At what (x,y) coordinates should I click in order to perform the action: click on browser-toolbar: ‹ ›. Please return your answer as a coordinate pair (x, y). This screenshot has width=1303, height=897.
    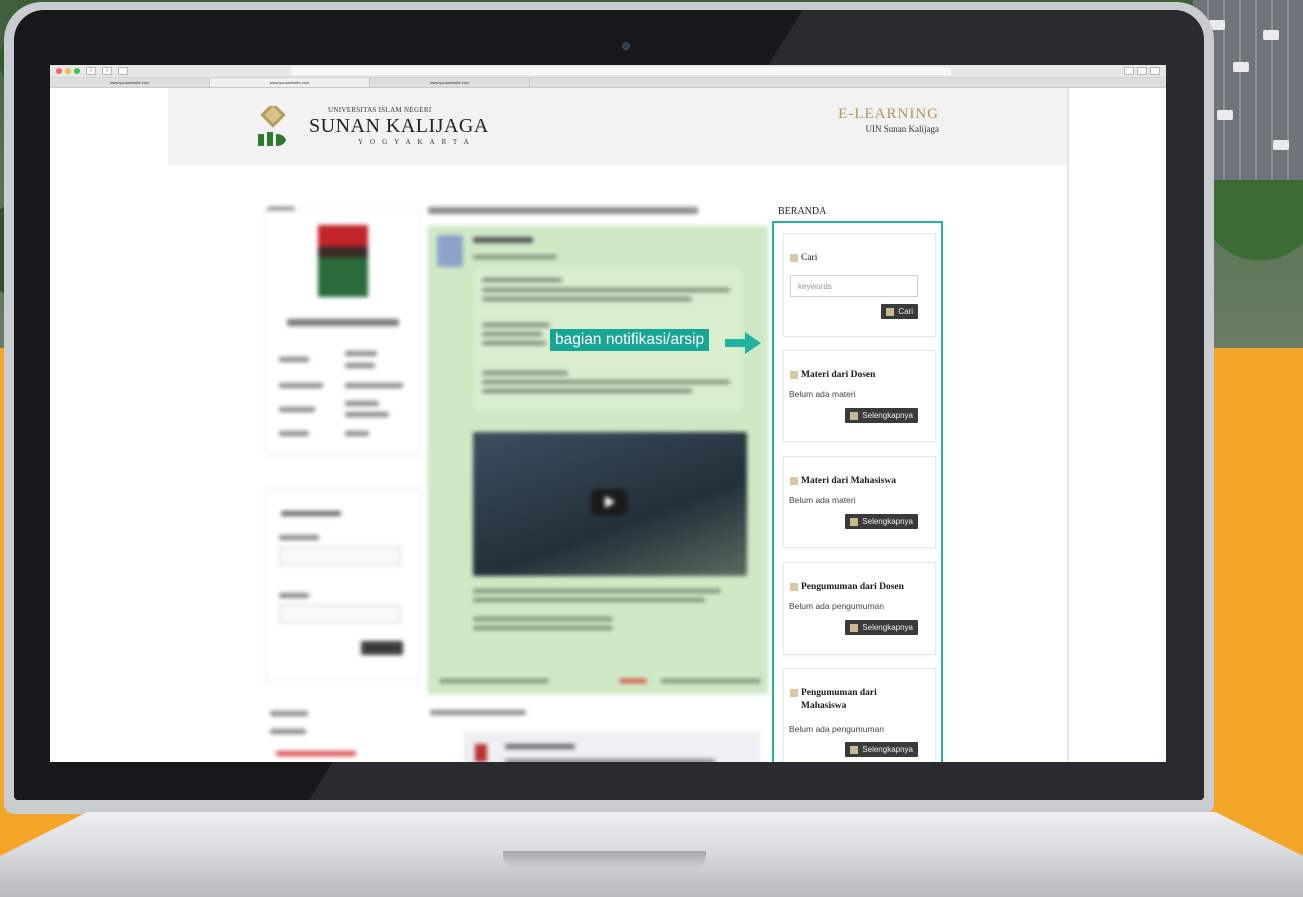
    Looking at the image, I should click on (608, 71).